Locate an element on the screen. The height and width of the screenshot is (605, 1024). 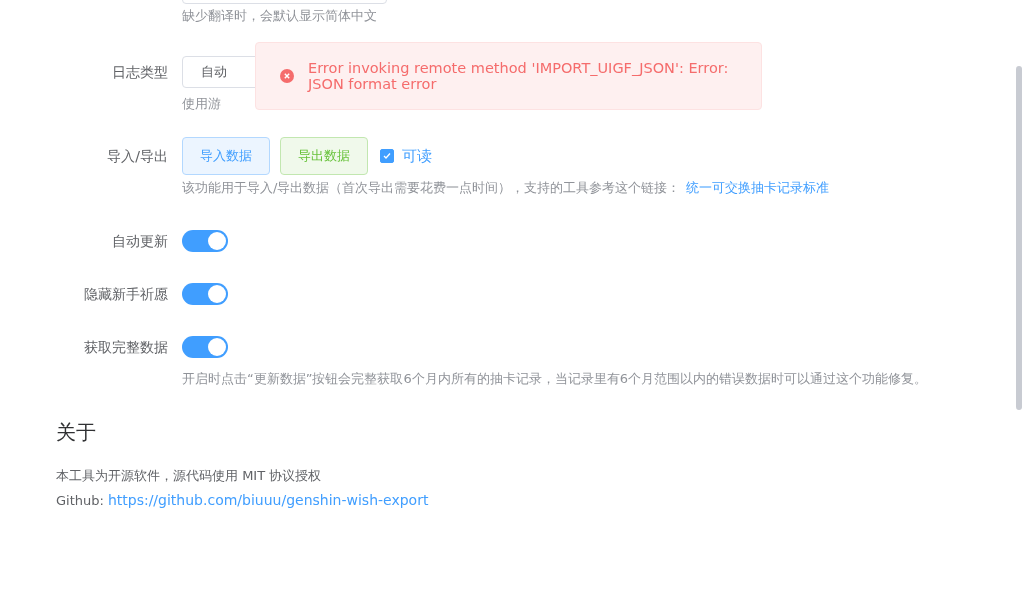
checkbox is located at coordinates (387, 156).